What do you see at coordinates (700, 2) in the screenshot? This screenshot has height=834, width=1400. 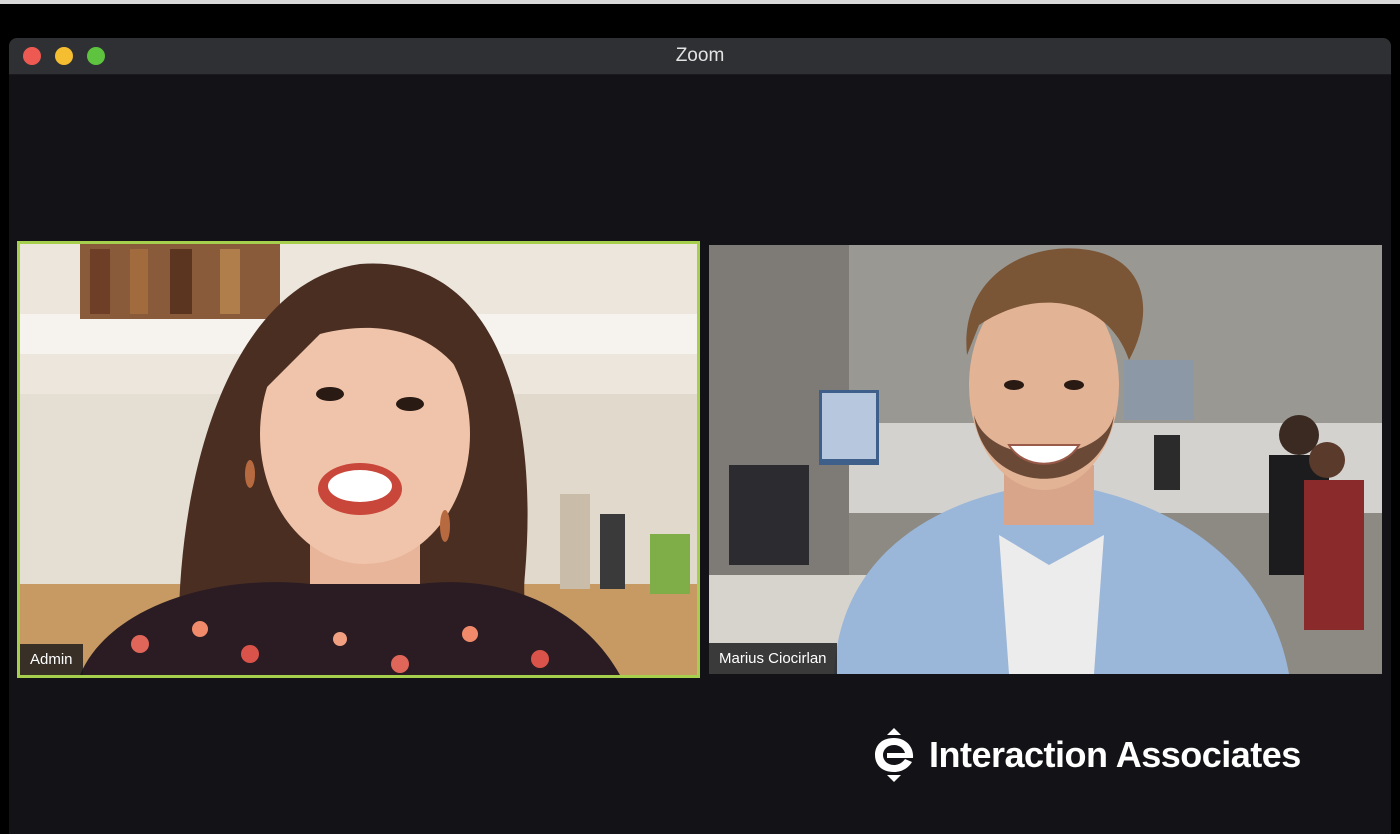 I see `screen-top-strip` at bounding box center [700, 2].